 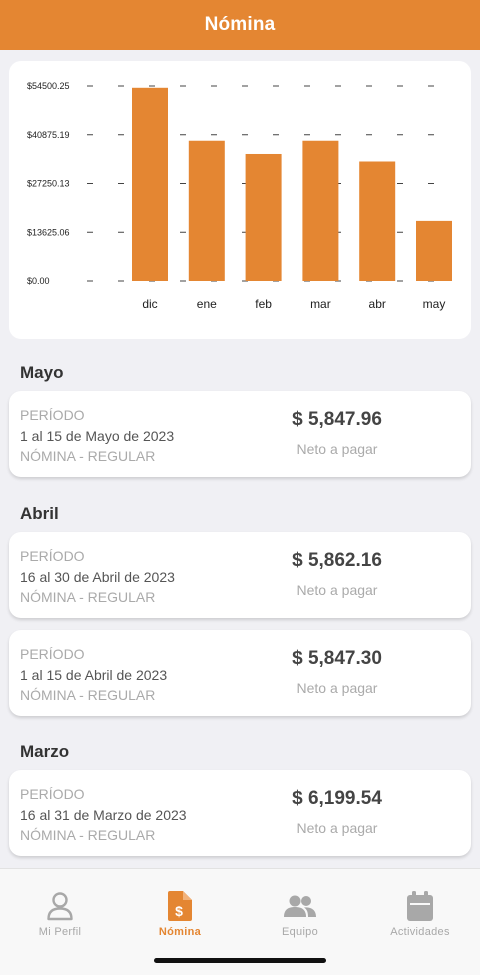 What do you see at coordinates (240, 960) in the screenshot?
I see `home-indicator` at bounding box center [240, 960].